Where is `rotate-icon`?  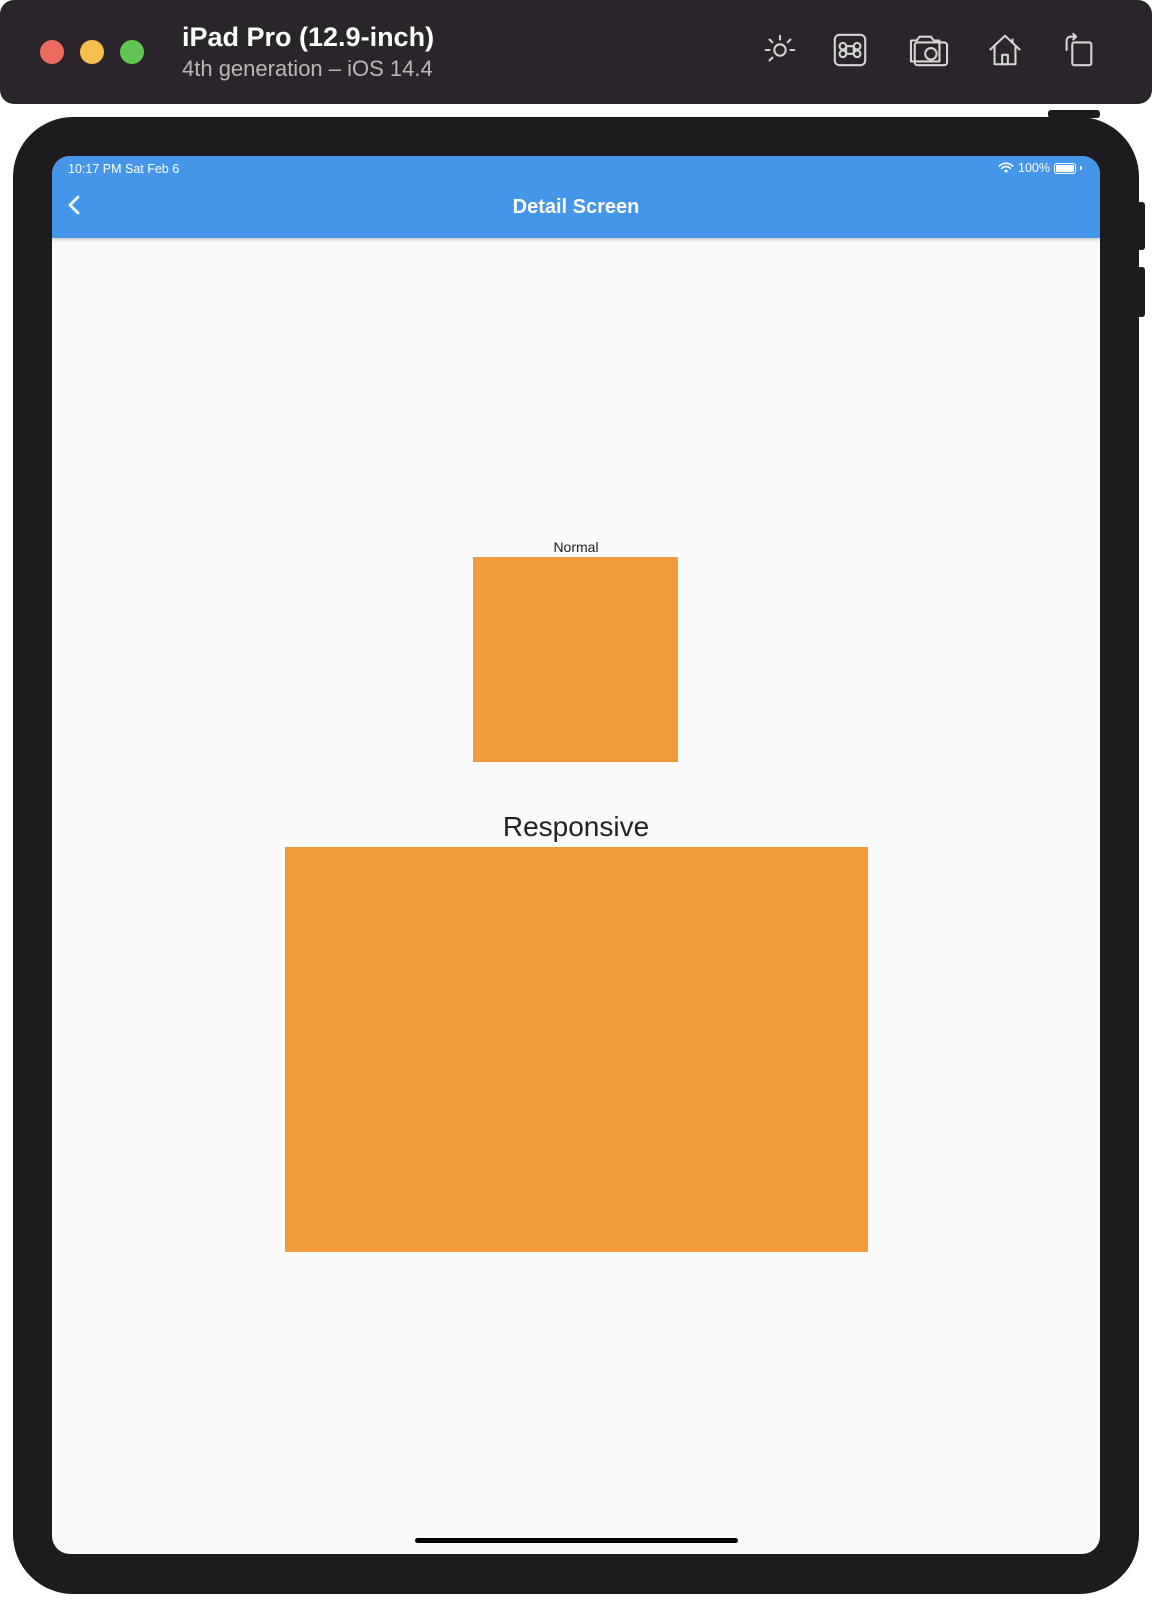 rotate-icon is located at coordinates (1078, 50).